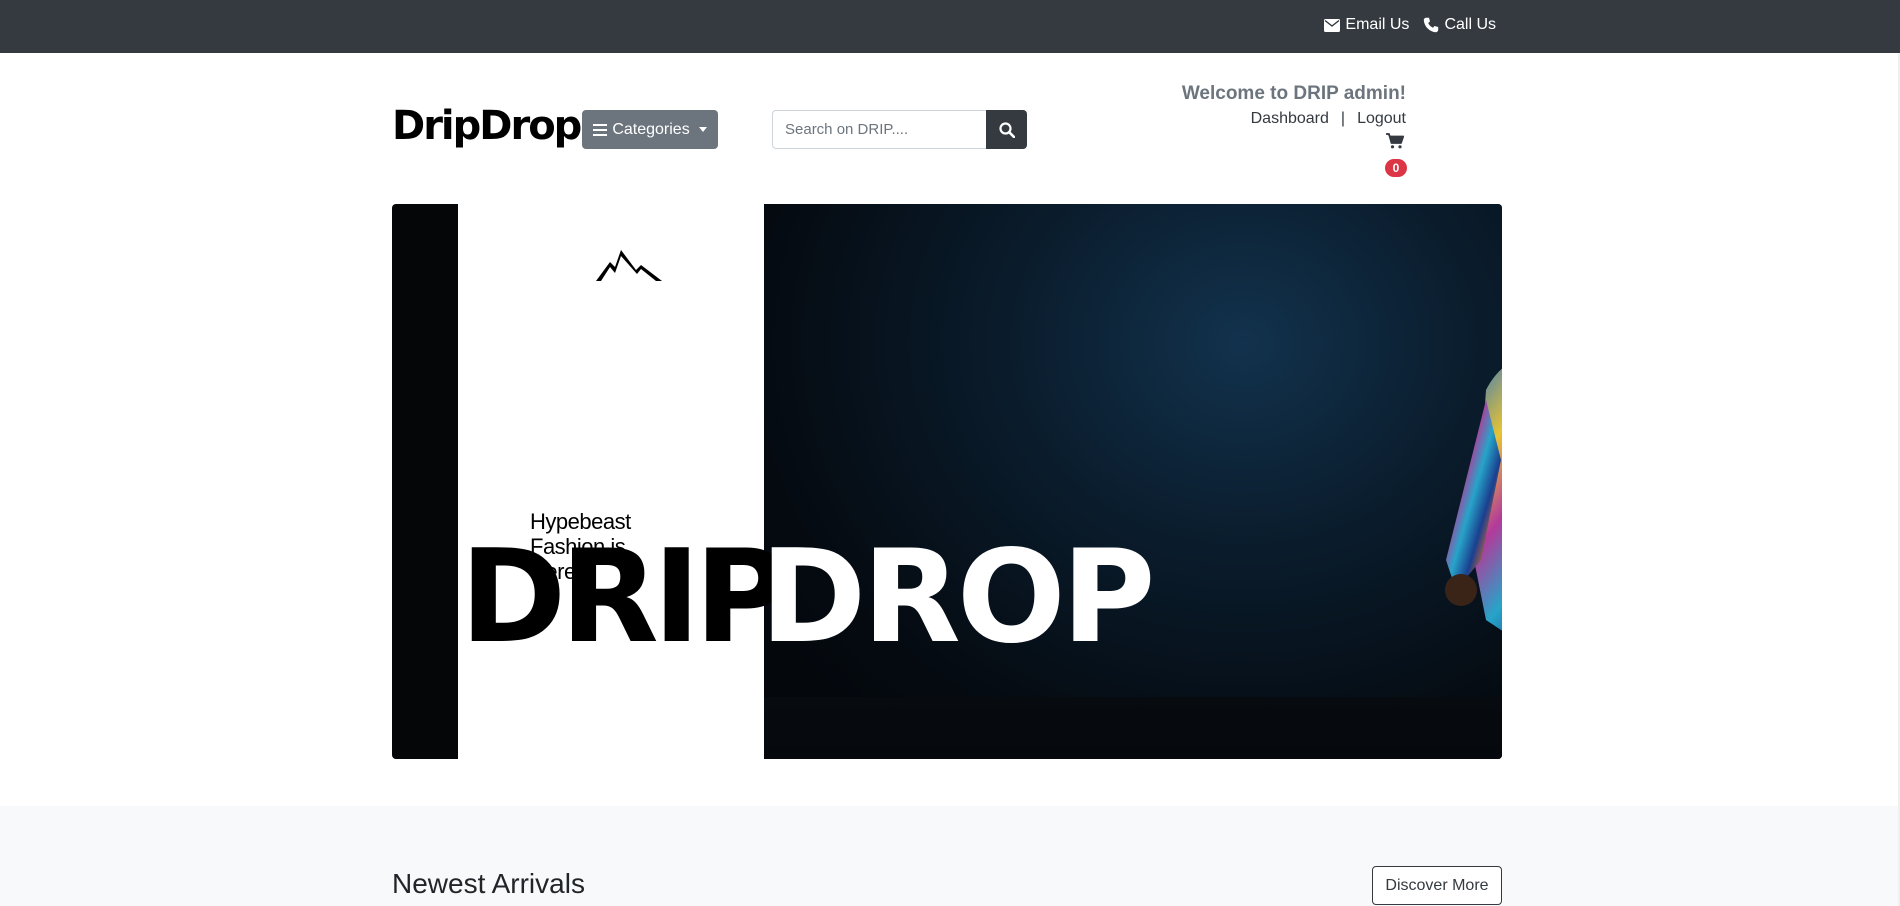 The image size is (1900, 906). What do you see at coordinates (624, 597) in the screenshot?
I see `hero-title-drip: DRIP` at bounding box center [624, 597].